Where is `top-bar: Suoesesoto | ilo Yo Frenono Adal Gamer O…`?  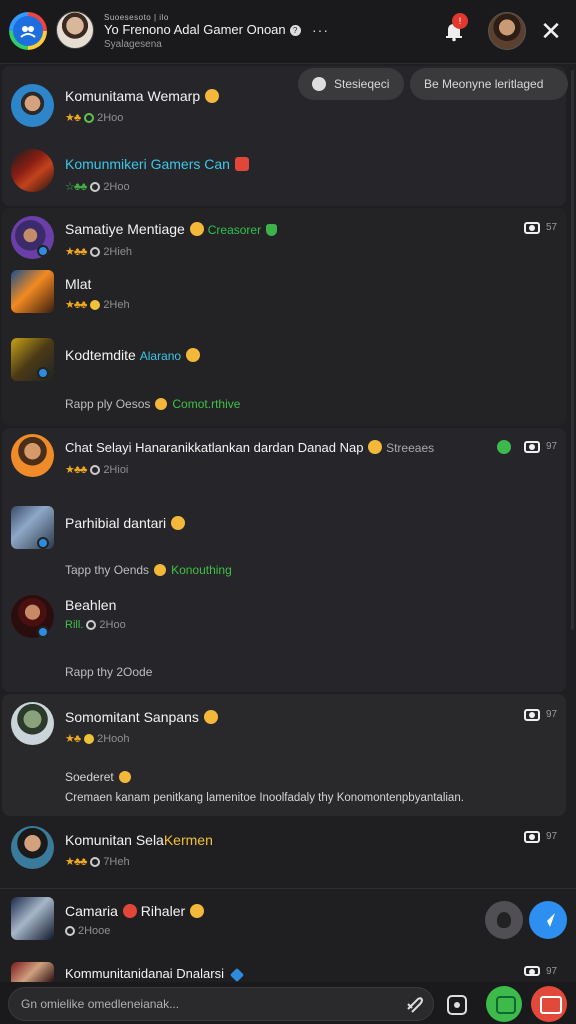 top-bar: Suoesesoto | ilo Yo Frenono Adal Gamer O… is located at coordinates (288, 32).